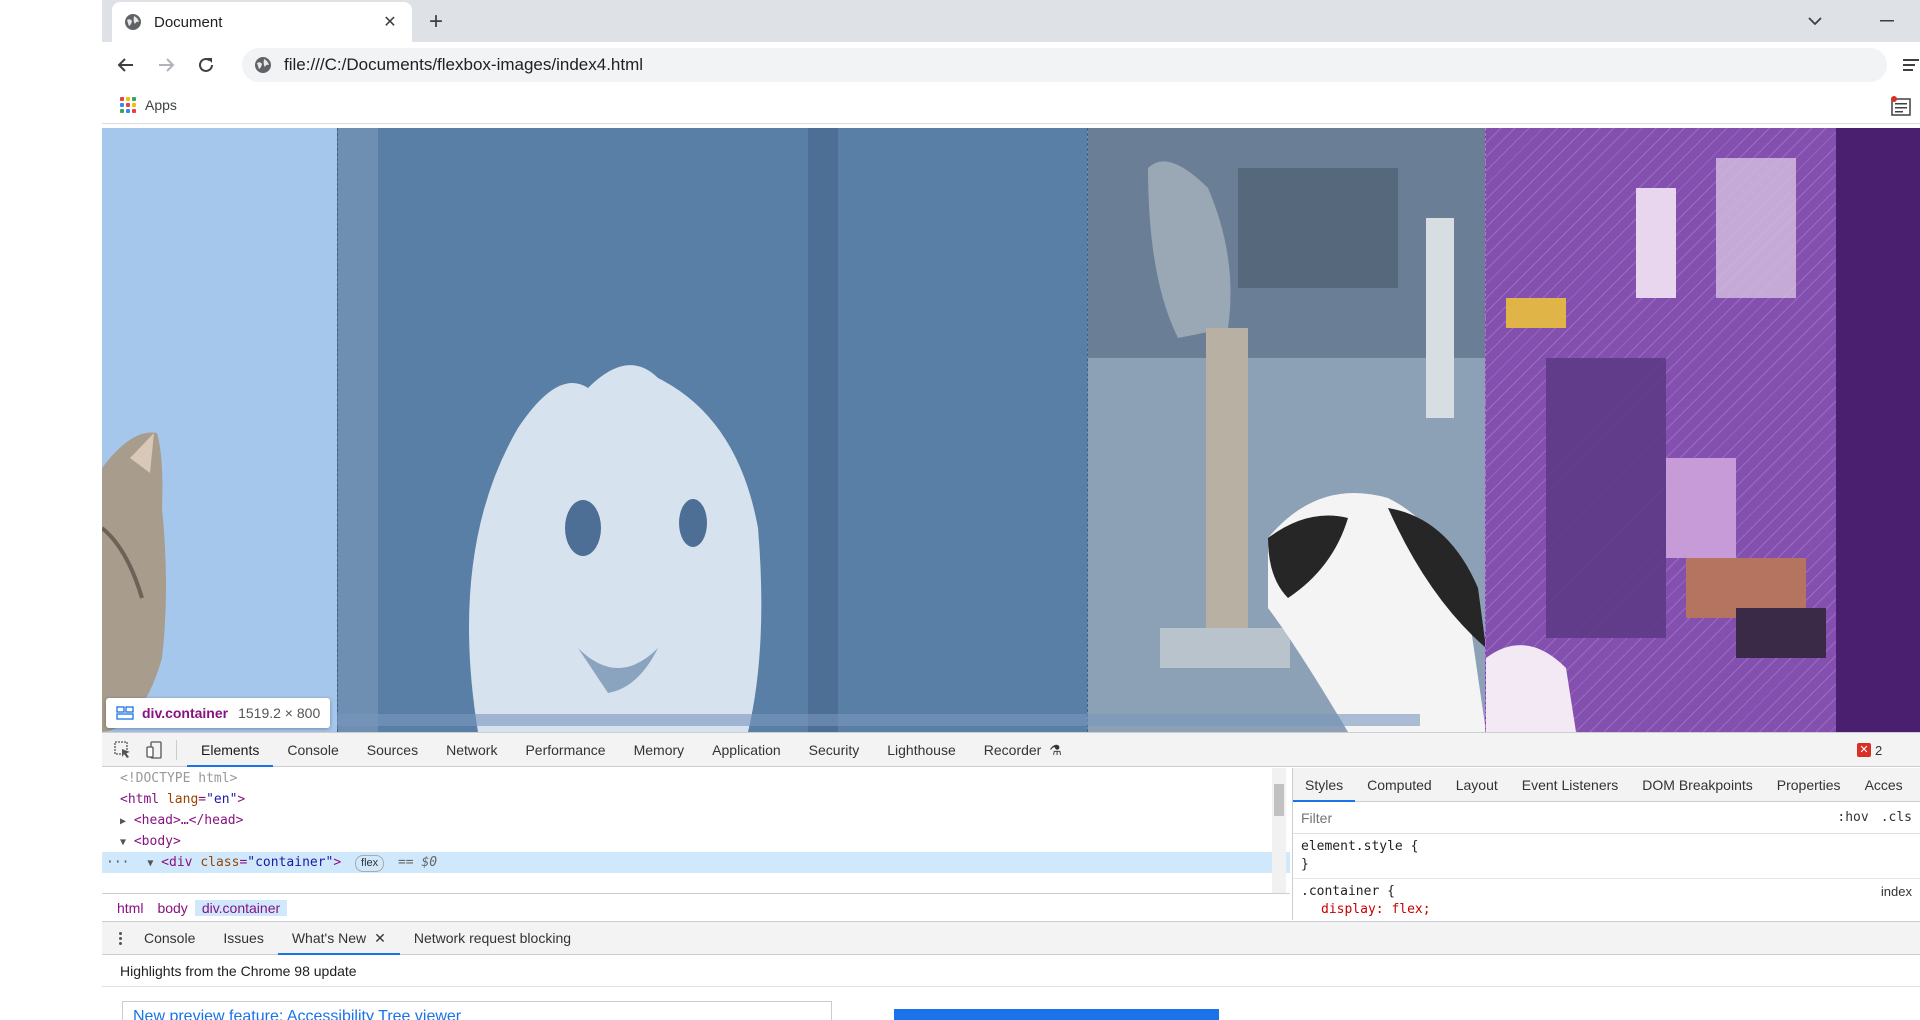 The height and width of the screenshot is (1020, 1920). What do you see at coordinates (148, 105) in the screenshot?
I see `apps-shortcut: Apps` at bounding box center [148, 105].